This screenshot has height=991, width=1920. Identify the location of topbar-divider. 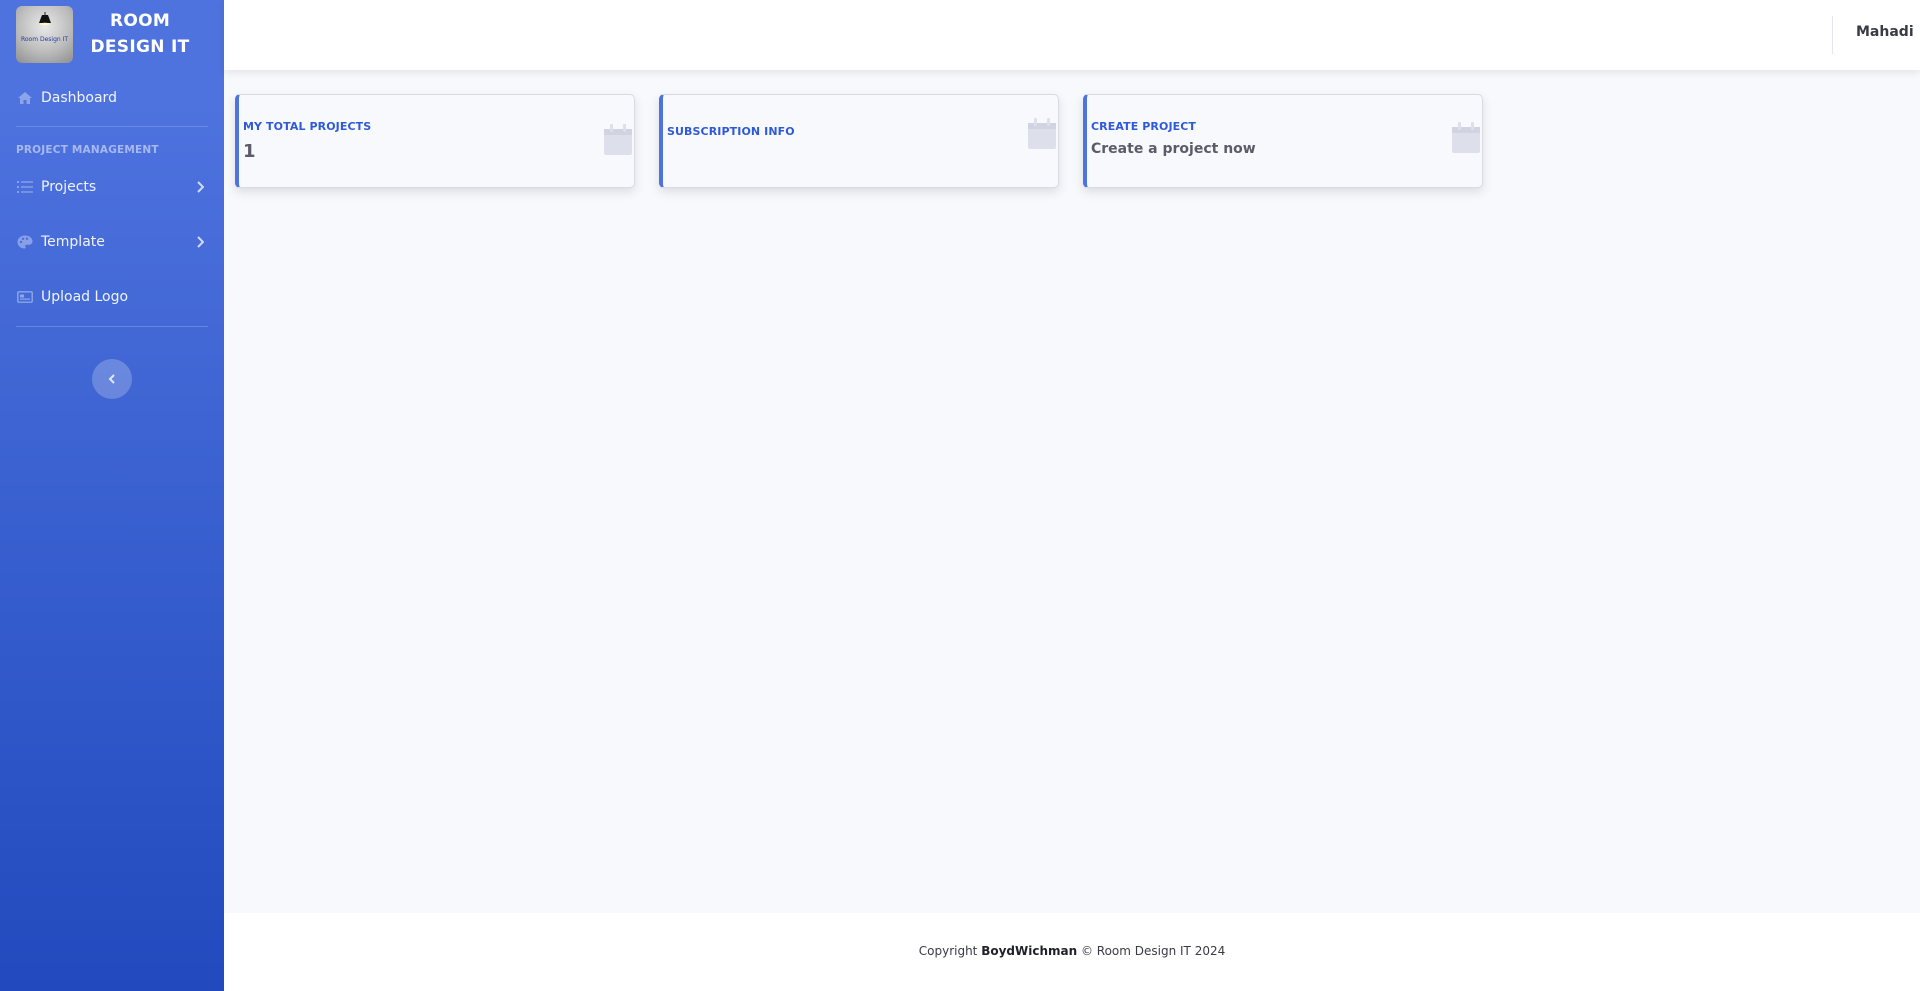
(1832, 35).